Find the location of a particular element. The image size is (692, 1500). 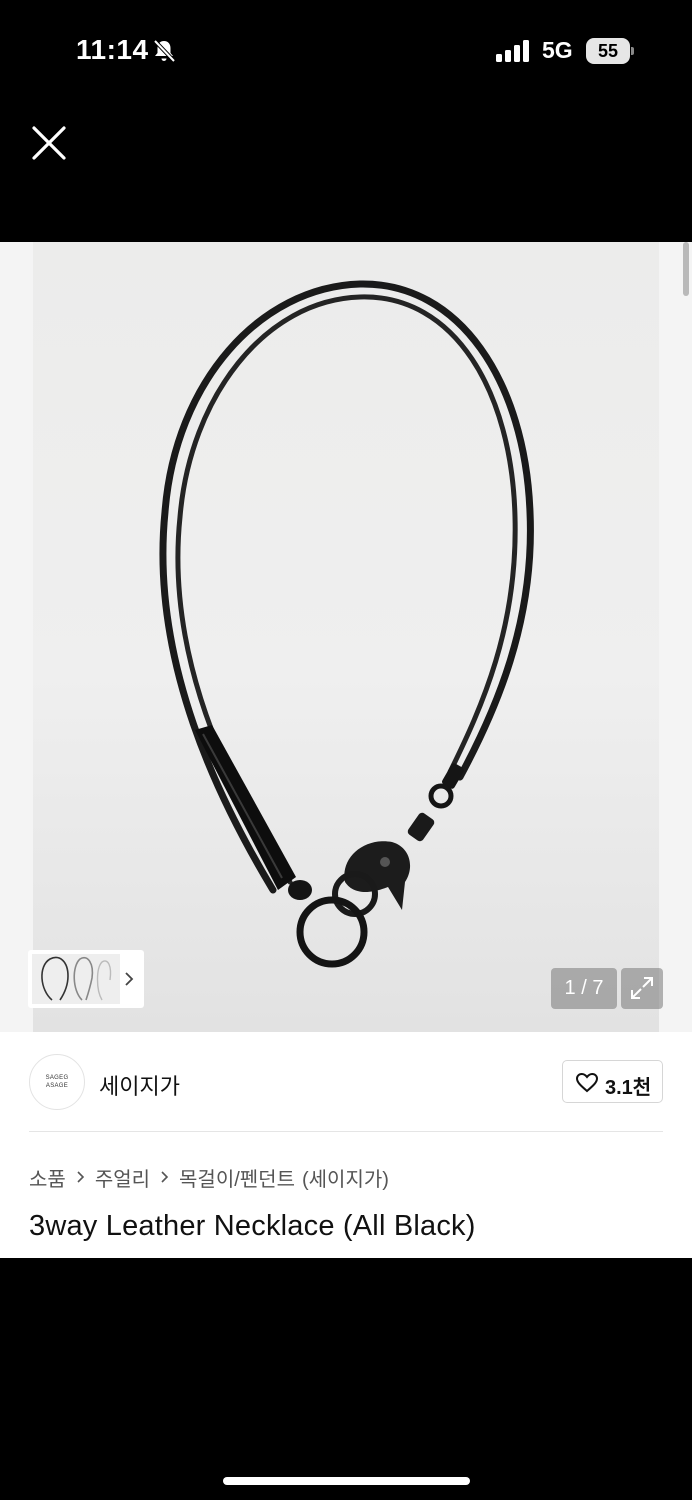

home-indicator is located at coordinates (346, 1481).